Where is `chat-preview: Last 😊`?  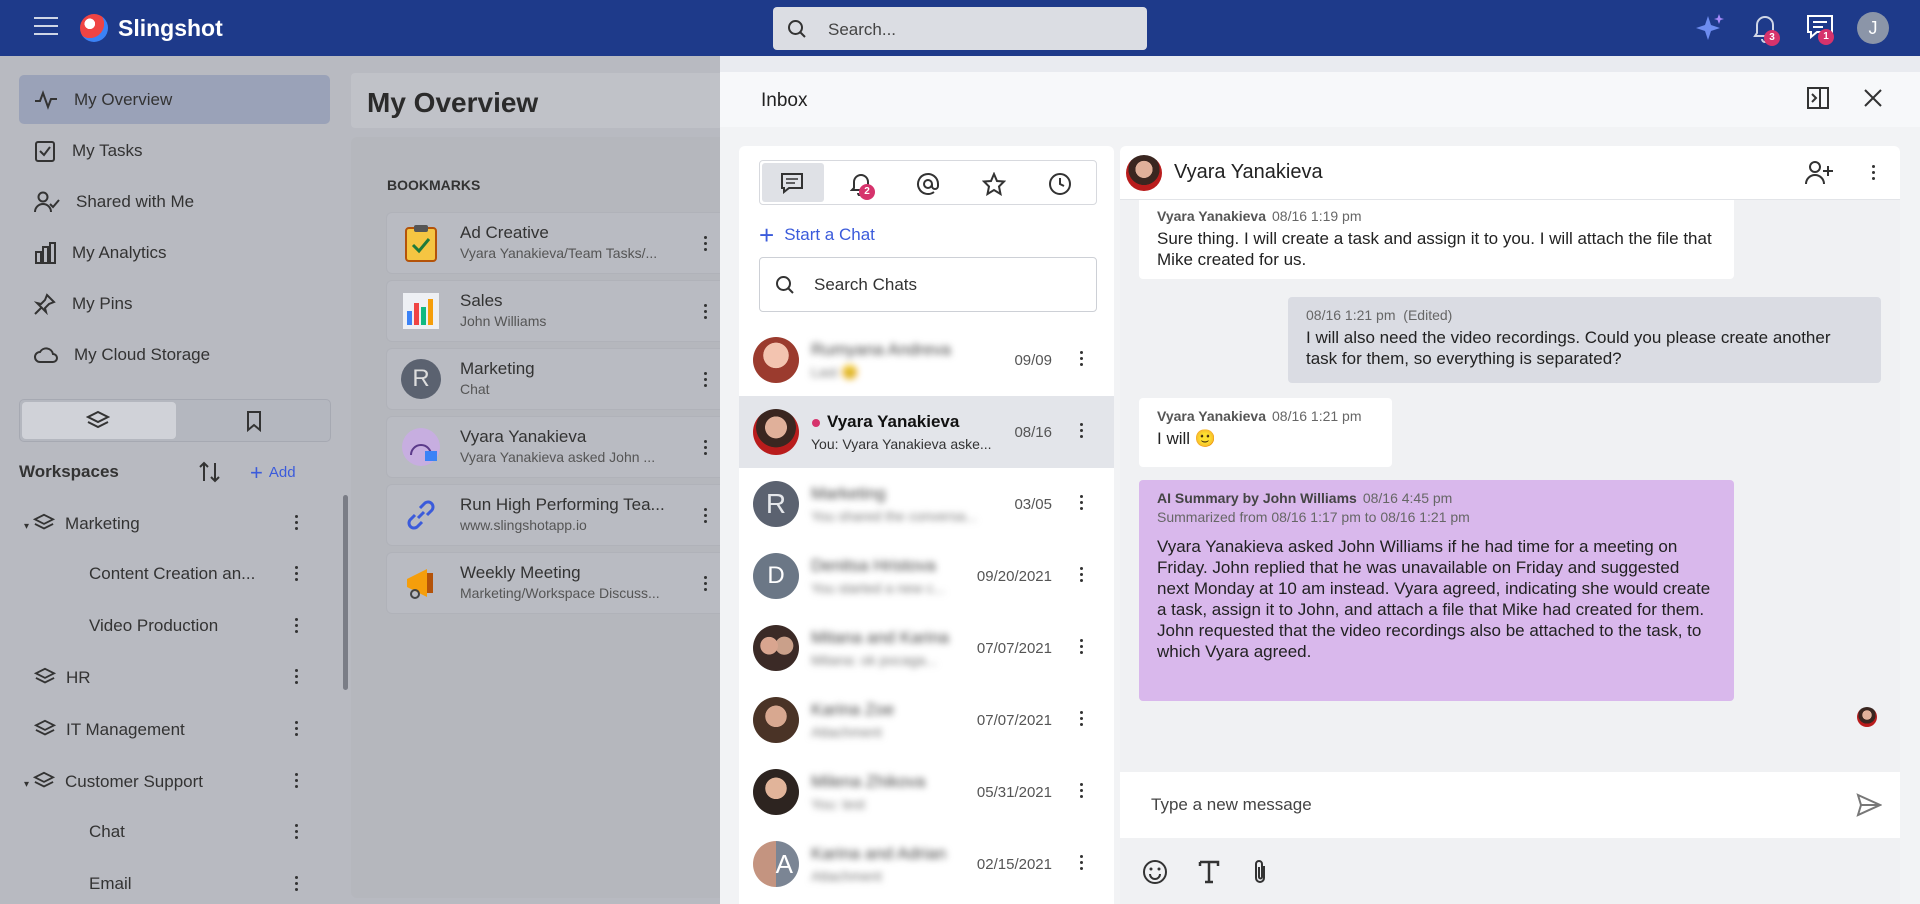 chat-preview: Last 😊 is located at coordinates (835, 372).